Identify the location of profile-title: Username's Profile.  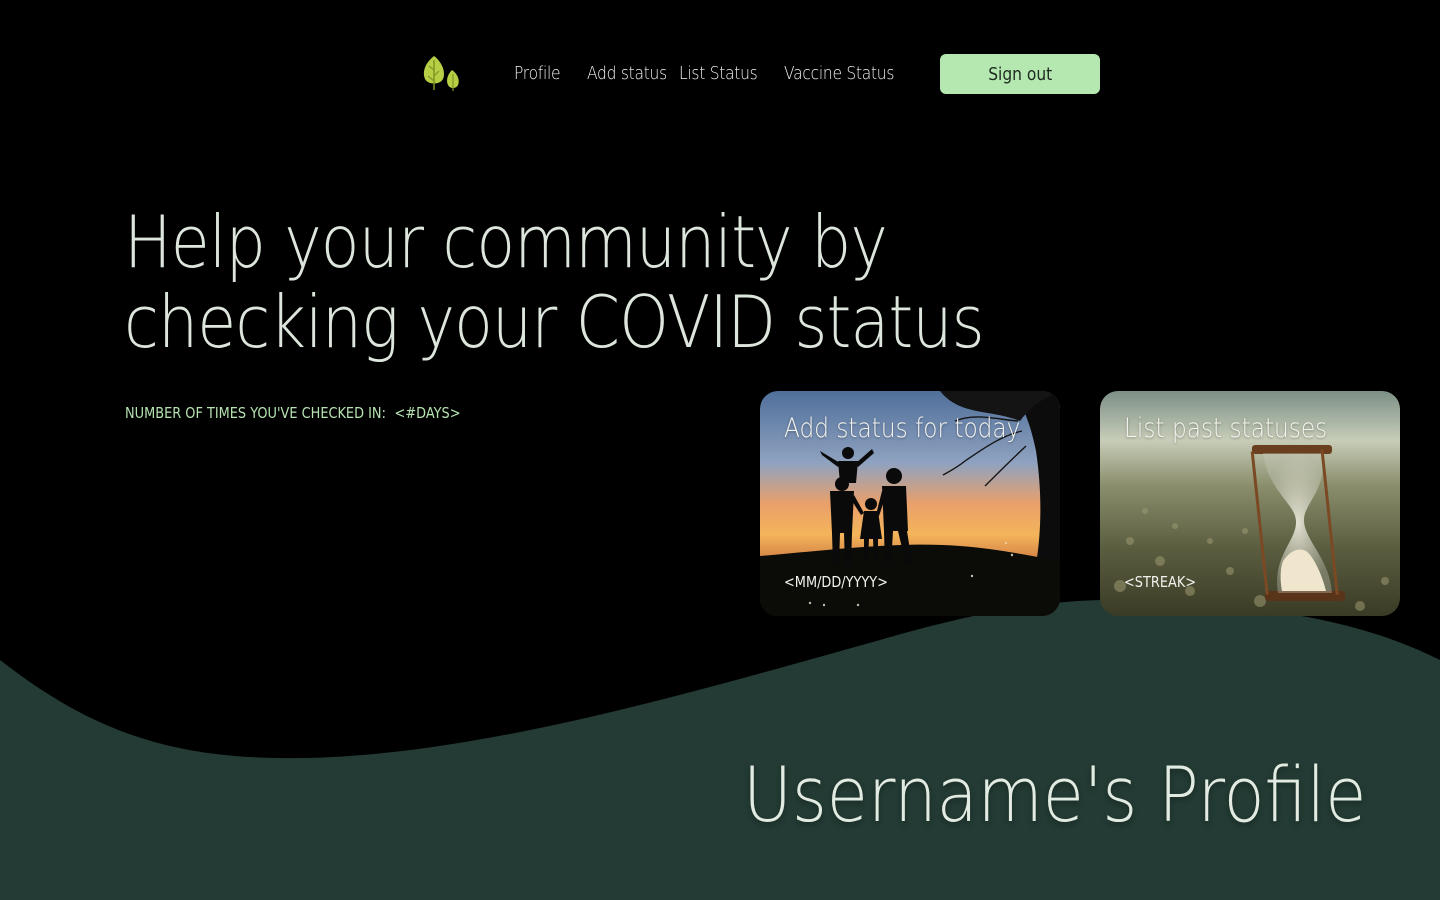
(1054, 794).